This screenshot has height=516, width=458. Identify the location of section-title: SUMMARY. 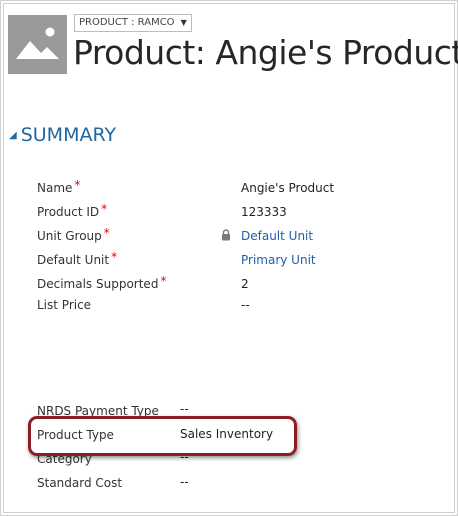
(68, 135).